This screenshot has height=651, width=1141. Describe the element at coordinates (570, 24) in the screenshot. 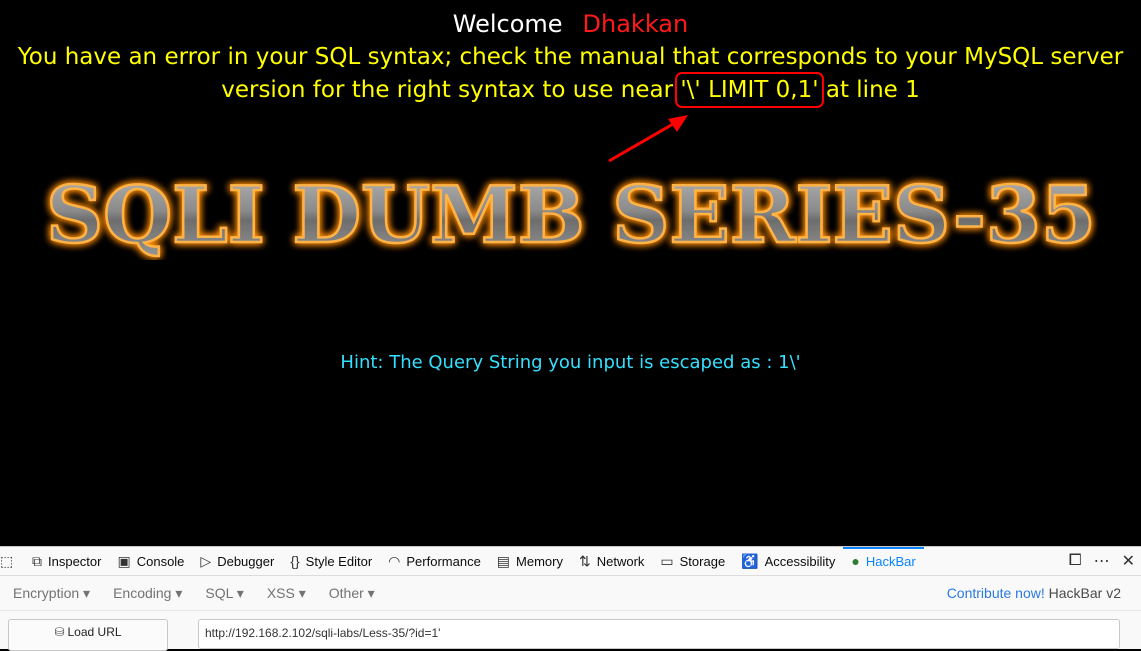

I see `welcome-line: Welcome Dhakkan` at that location.